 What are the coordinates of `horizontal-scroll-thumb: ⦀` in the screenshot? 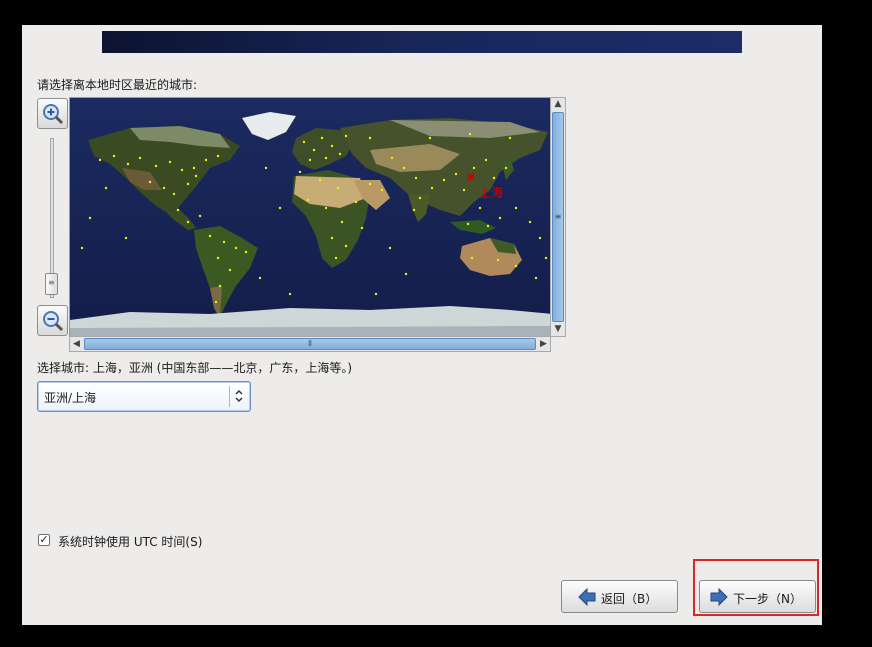 It's located at (310, 344).